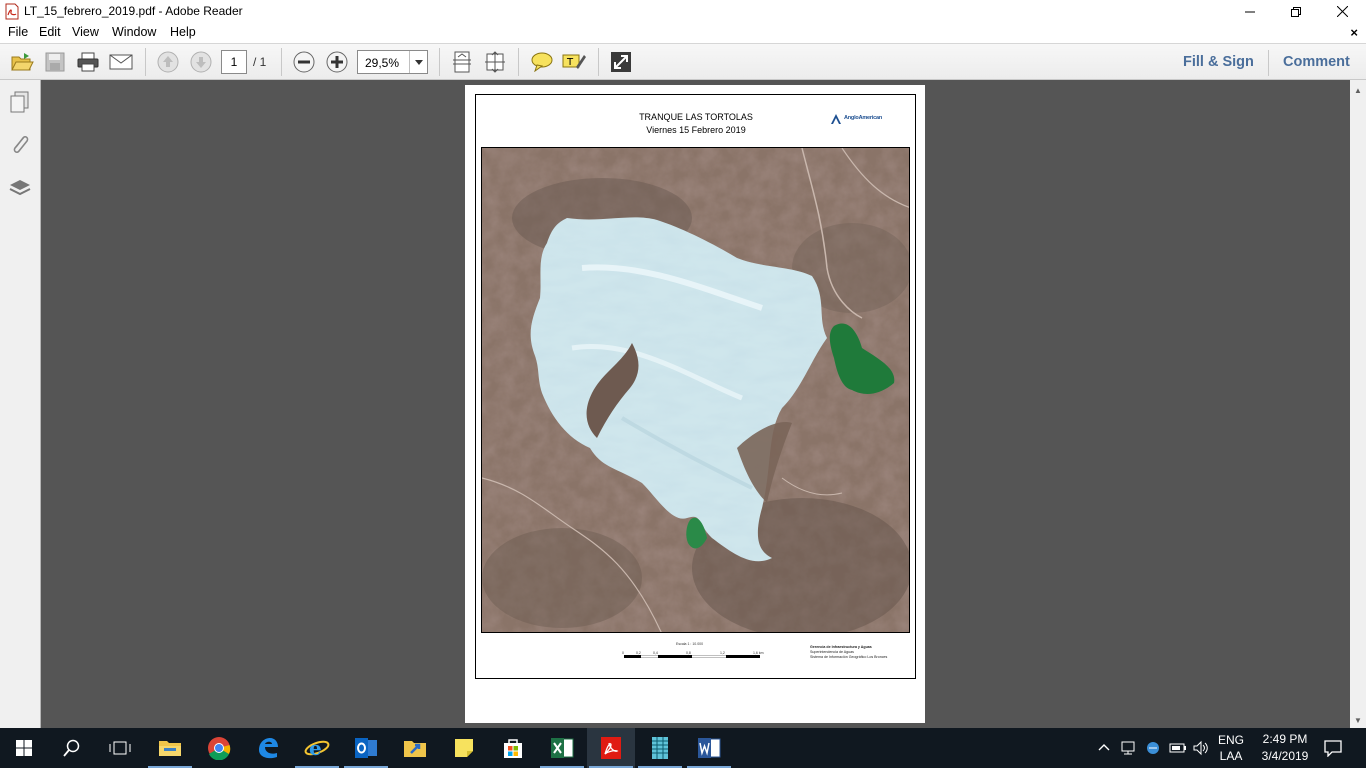 This screenshot has width=1366, height=768. I want to click on svg-text: e, so click(315, 748).